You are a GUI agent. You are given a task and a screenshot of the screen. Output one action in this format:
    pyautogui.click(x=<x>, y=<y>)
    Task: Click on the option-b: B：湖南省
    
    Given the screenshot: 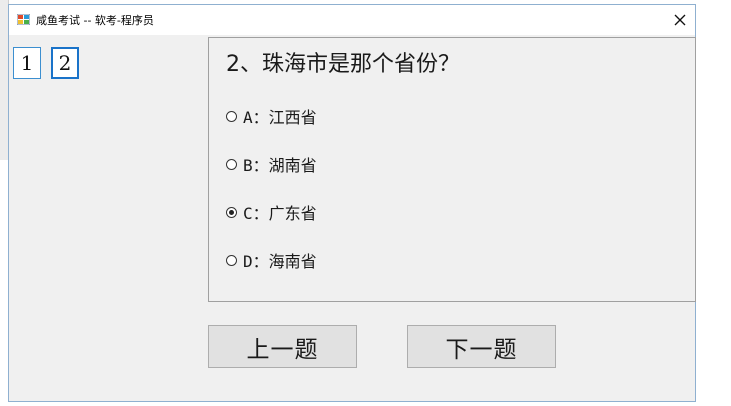 What is the action you would take?
    pyautogui.click(x=271, y=164)
    